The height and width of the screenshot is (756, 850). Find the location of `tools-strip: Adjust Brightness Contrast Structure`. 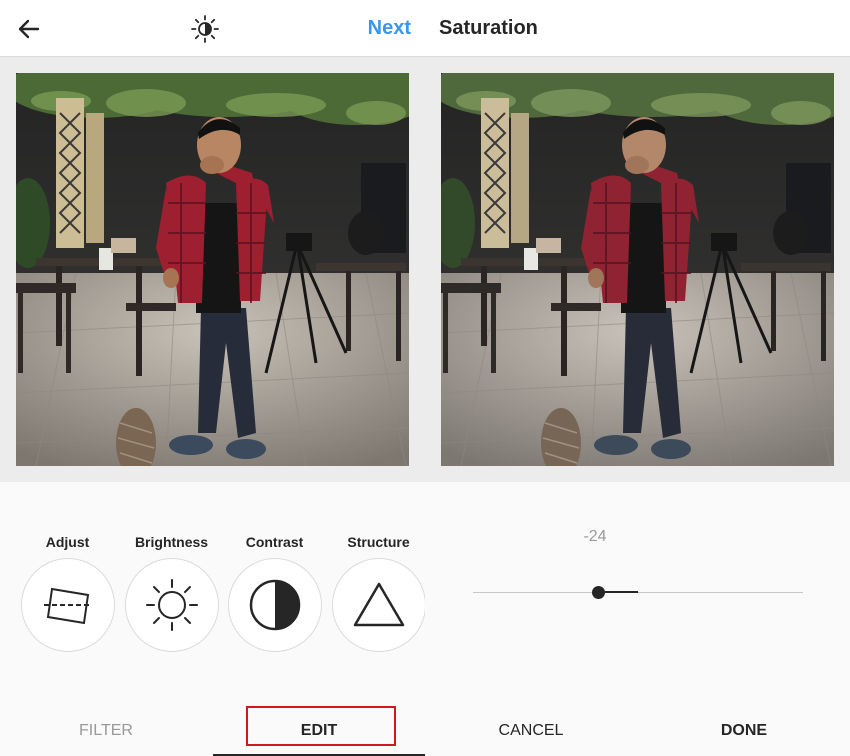

tools-strip: Adjust Brightness Contrast Structure is located at coordinates (212, 587).